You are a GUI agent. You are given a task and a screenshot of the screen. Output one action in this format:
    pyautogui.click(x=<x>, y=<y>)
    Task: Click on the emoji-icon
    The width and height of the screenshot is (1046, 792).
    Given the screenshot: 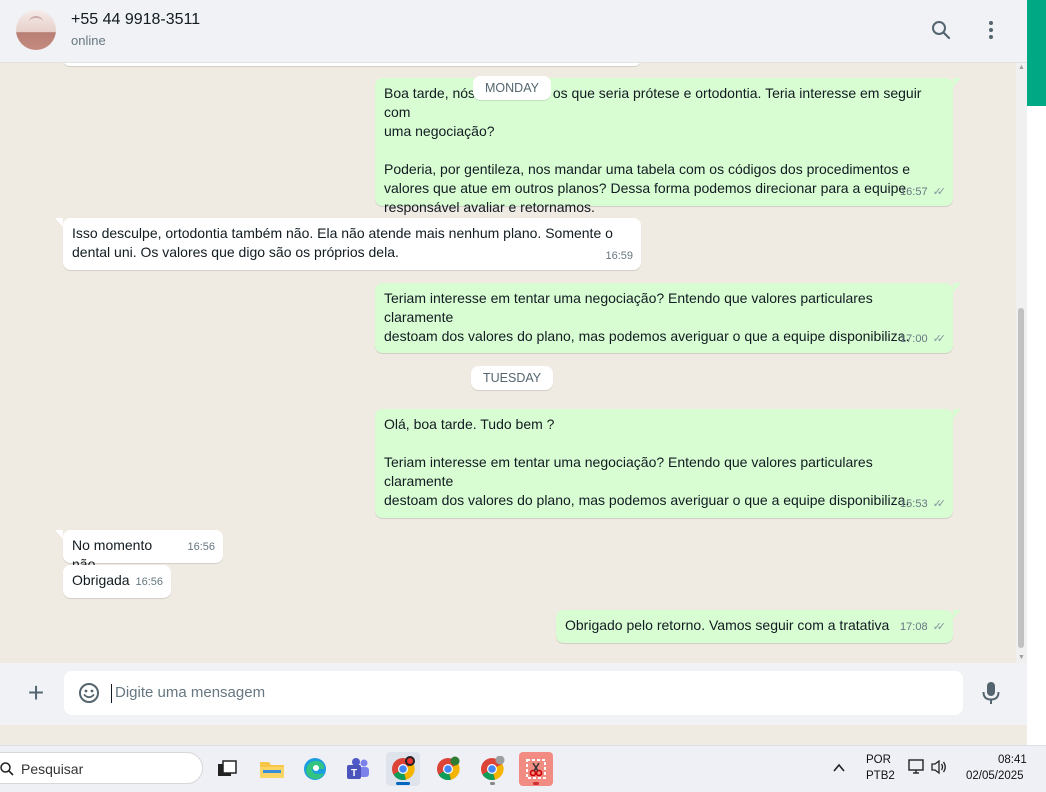 What is the action you would take?
    pyautogui.click(x=89, y=693)
    